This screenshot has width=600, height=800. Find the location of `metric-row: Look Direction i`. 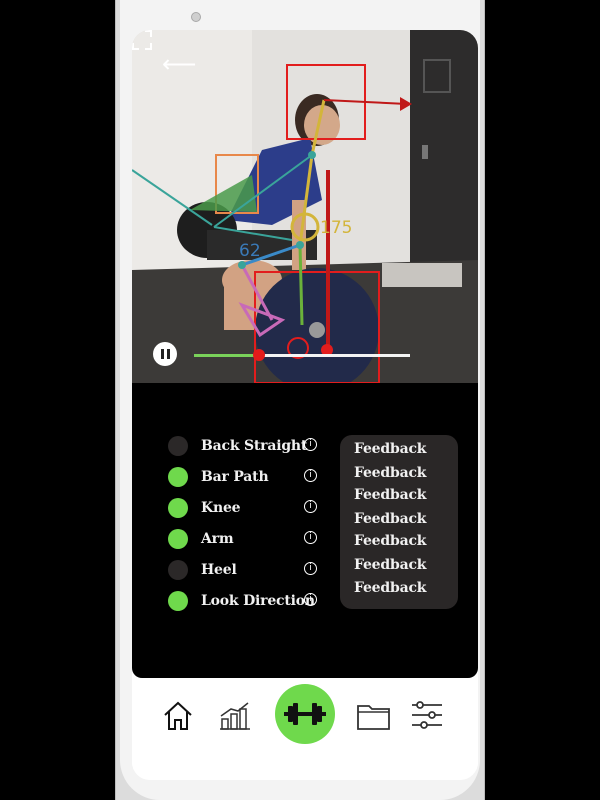

metric-row: Look Direction i is located at coordinates (248, 601).